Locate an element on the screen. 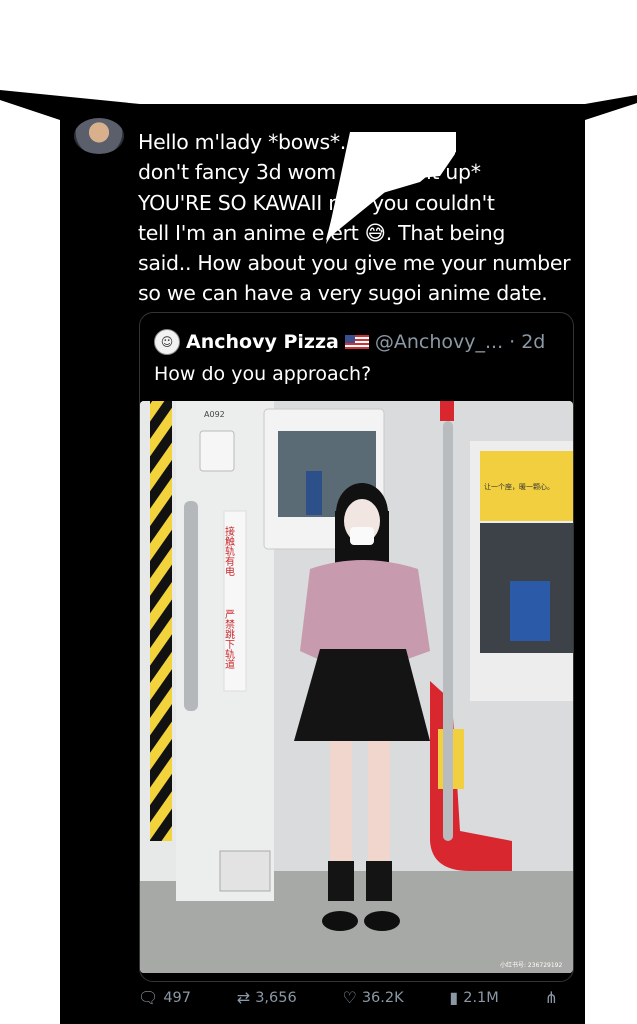  quoted-post-text: How do you approach? is located at coordinates (263, 374).